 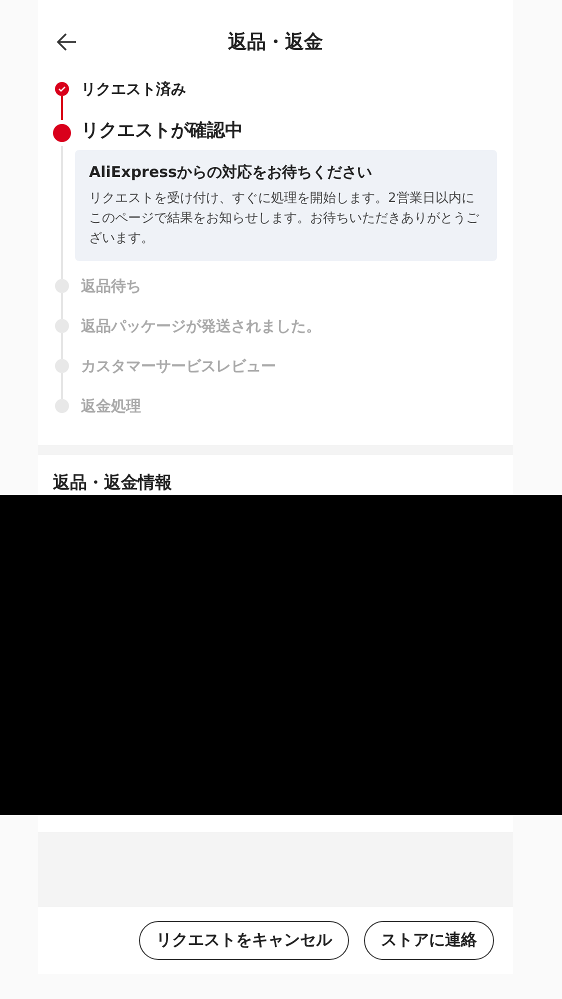 What do you see at coordinates (111, 406) in the screenshot?
I see `step-label: 返金処理` at bounding box center [111, 406].